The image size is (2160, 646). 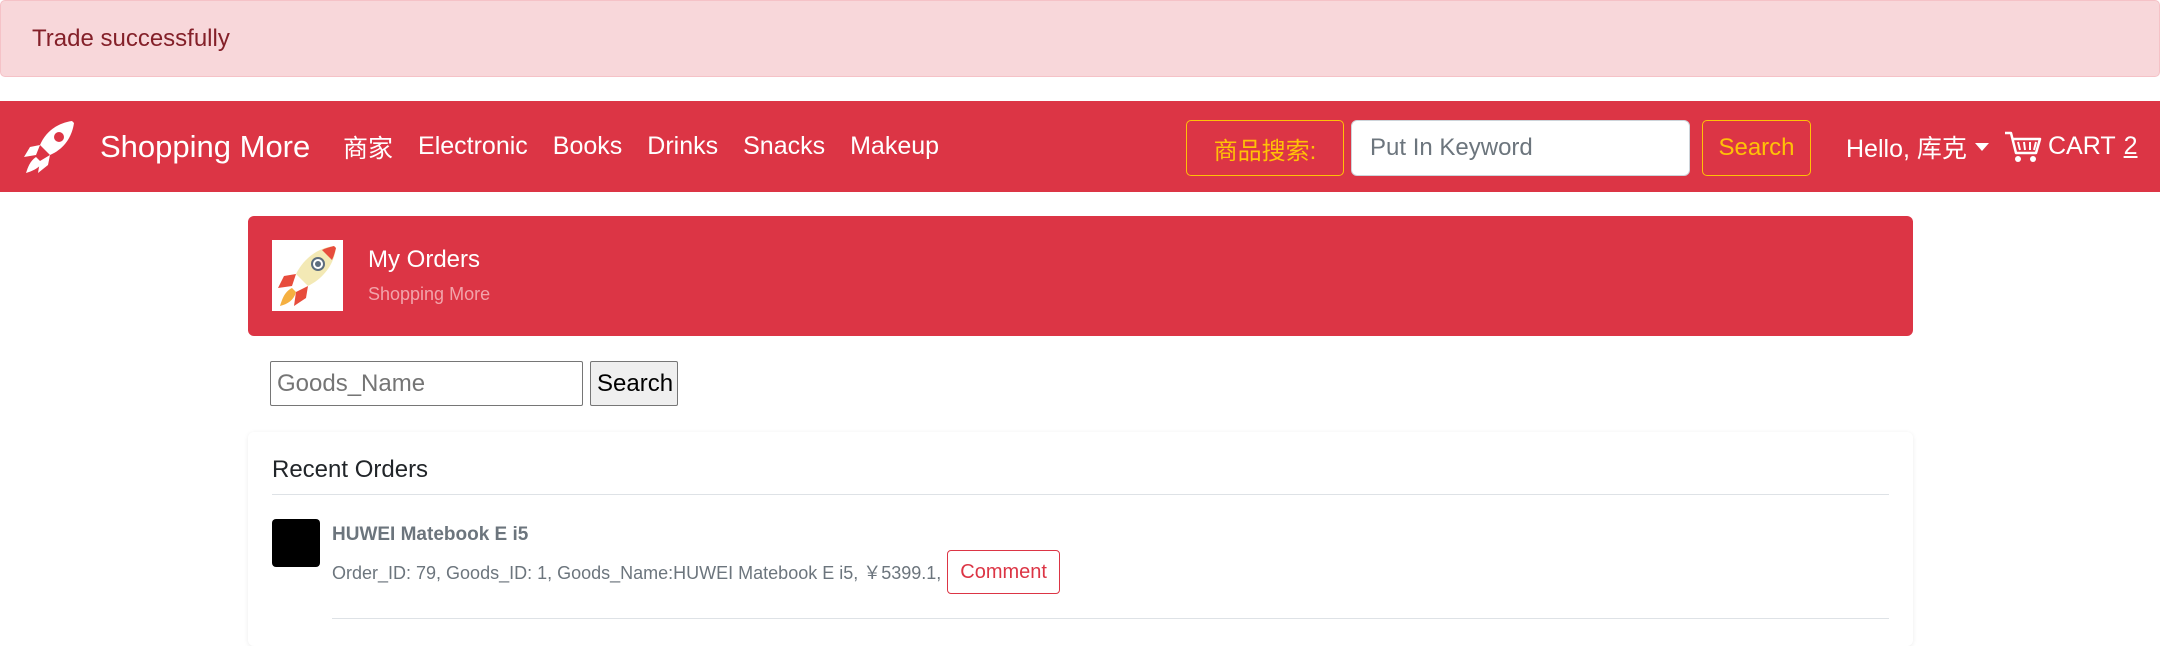 I want to click on comment-button: Comment, so click(x=1003, y=572).